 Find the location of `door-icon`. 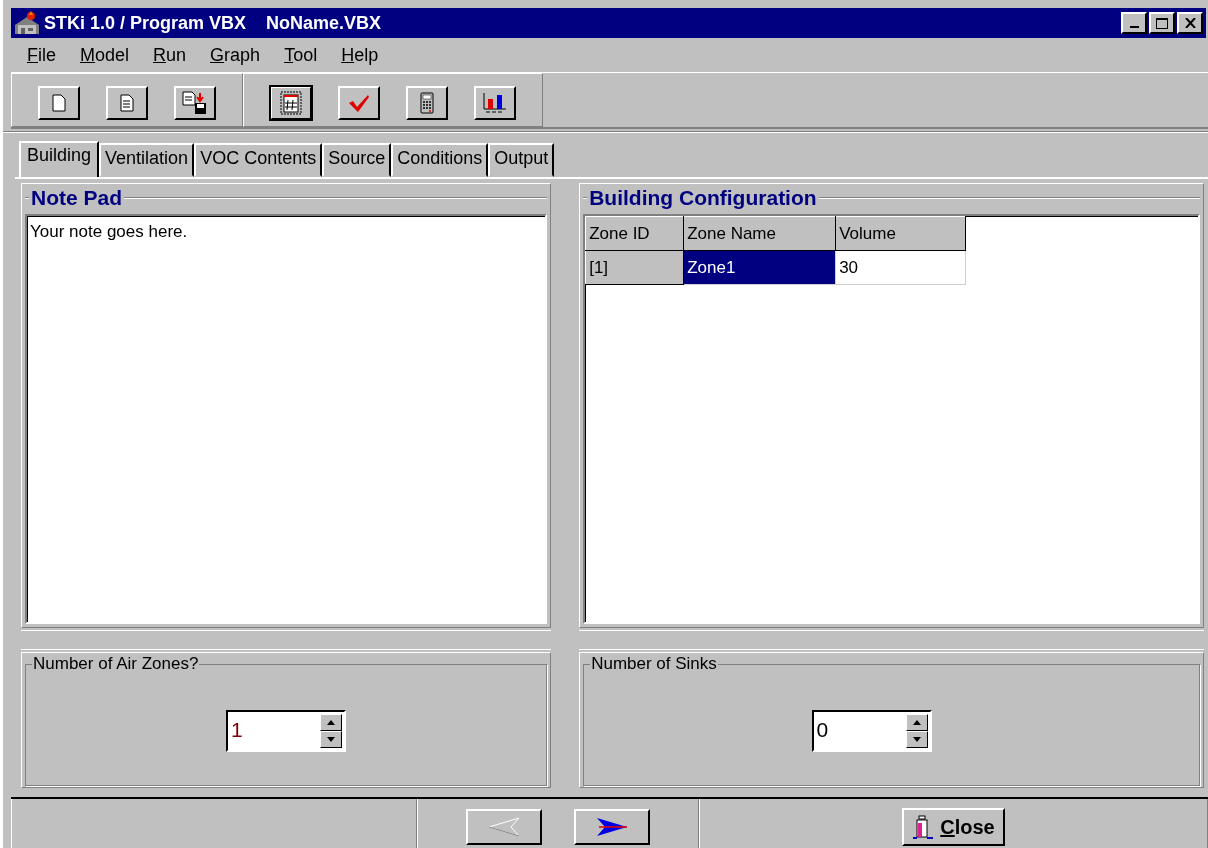

door-icon is located at coordinates (923, 827).